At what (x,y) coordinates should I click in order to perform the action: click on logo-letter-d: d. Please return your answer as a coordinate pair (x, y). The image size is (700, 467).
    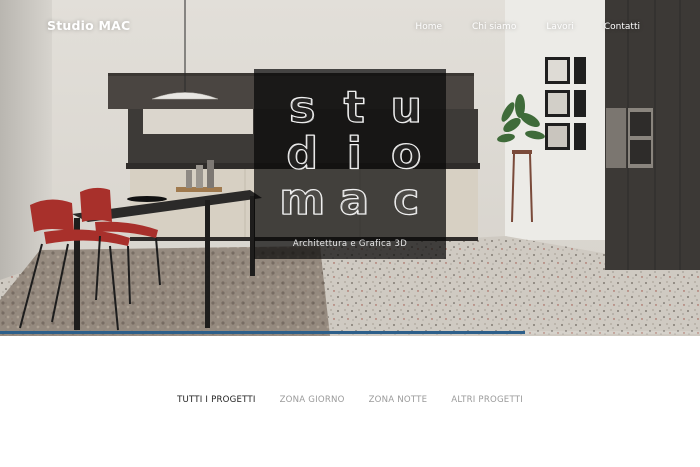
    Looking at the image, I should click on (303, 154).